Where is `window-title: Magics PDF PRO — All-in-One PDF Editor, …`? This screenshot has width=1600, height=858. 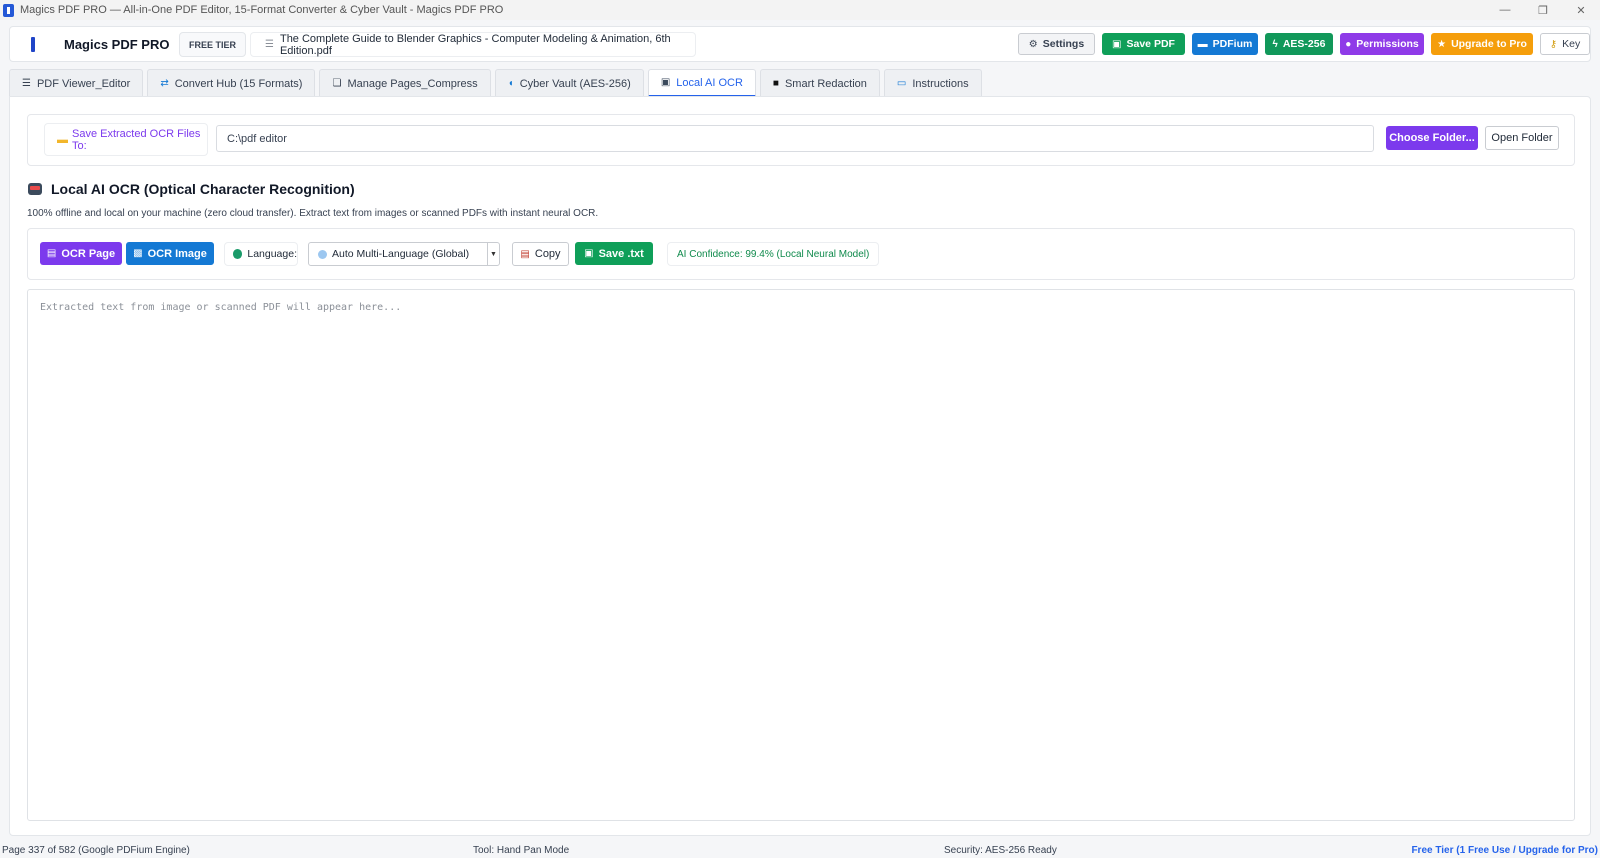
window-title: Magics PDF PRO — All-in-One PDF Editor, … is located at coordinates (262, 10).